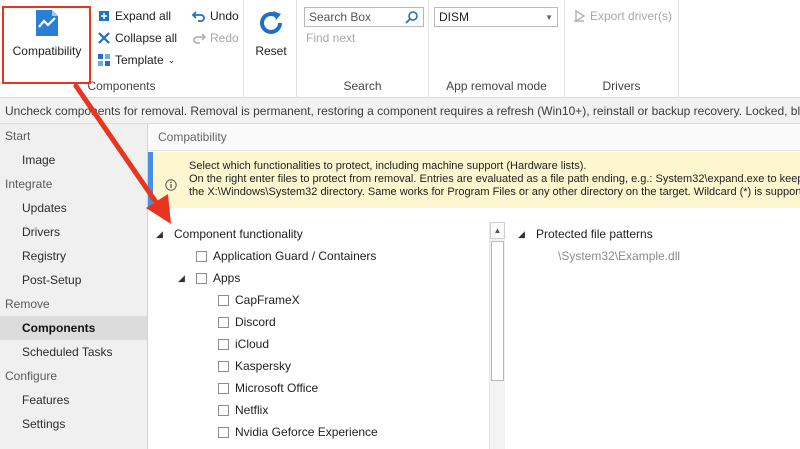 This screenshot has height=449, width=800. I want to click on export-drivers-label: Export driver(s), so click(631, 16).